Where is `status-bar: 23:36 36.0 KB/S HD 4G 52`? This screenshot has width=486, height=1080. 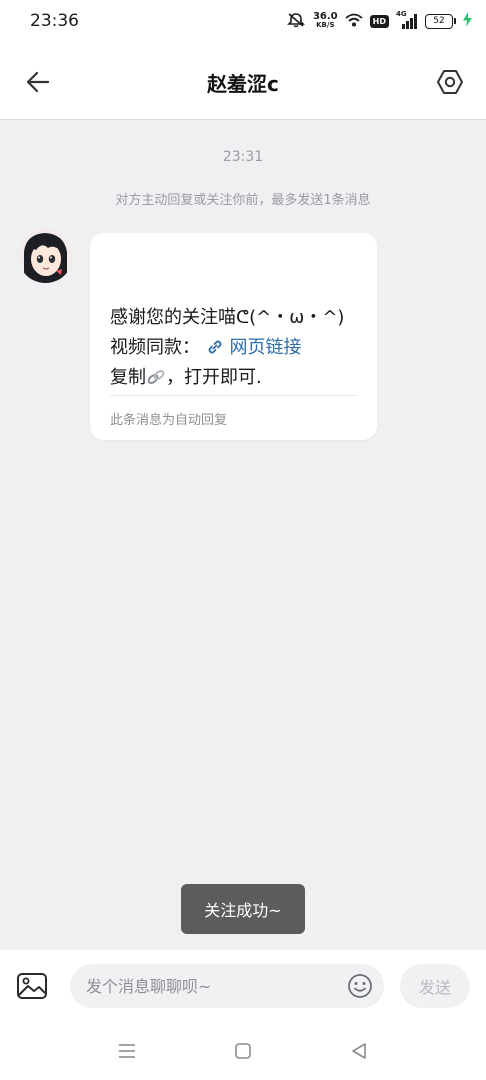 status-bar: 23:36 36.0 KB/S HD 4G 52 is located at coordinates (243, 22).